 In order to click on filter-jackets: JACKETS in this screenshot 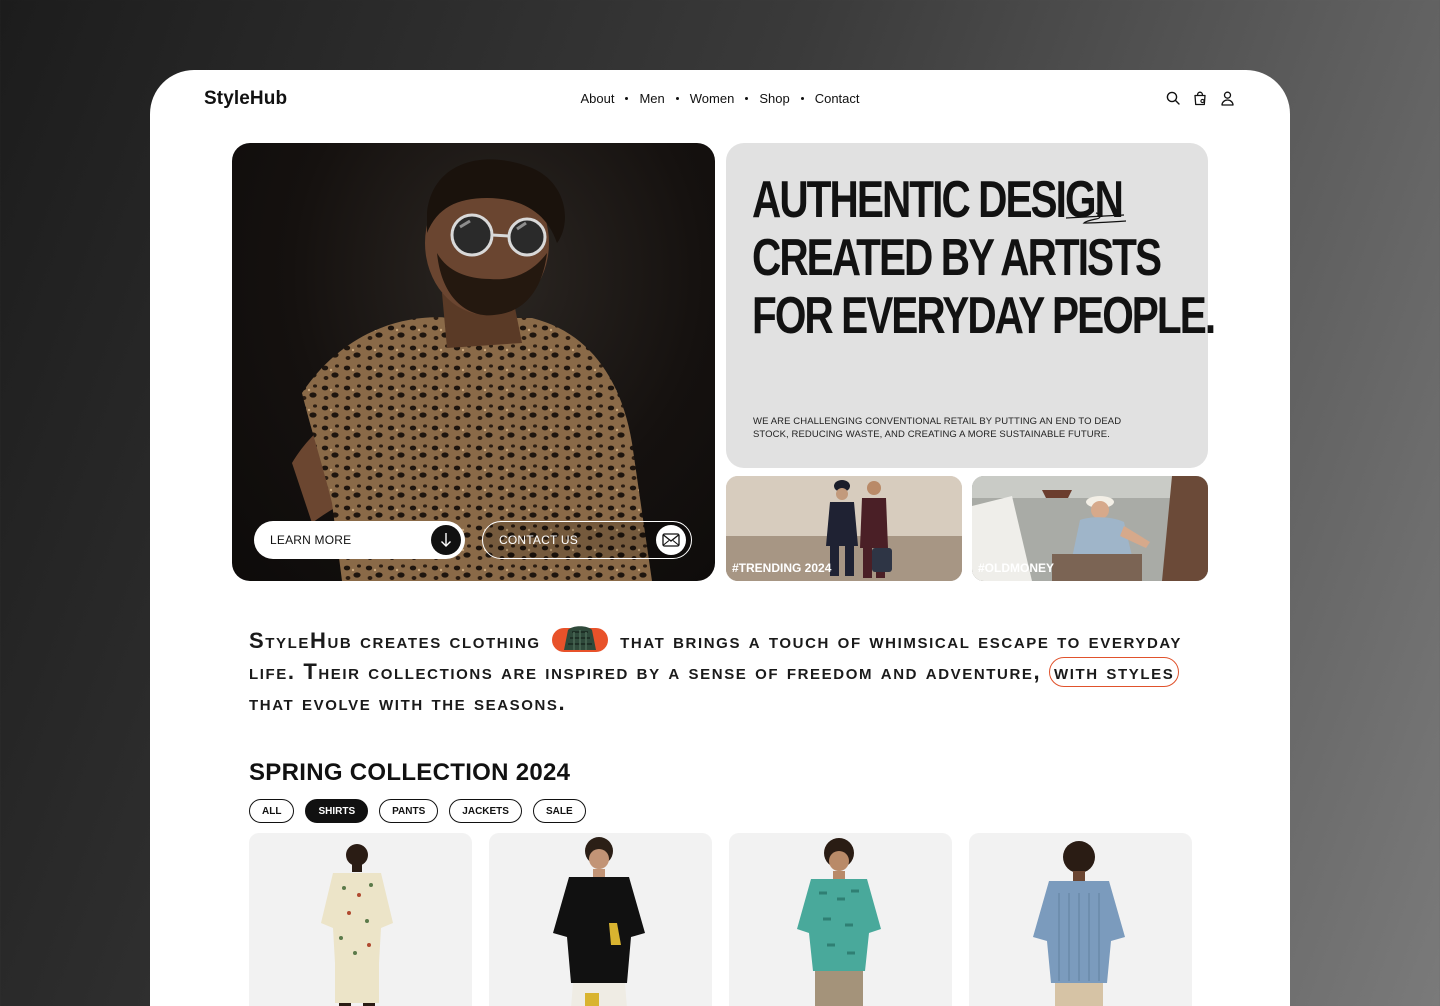, I will do `click(485, 811)`.